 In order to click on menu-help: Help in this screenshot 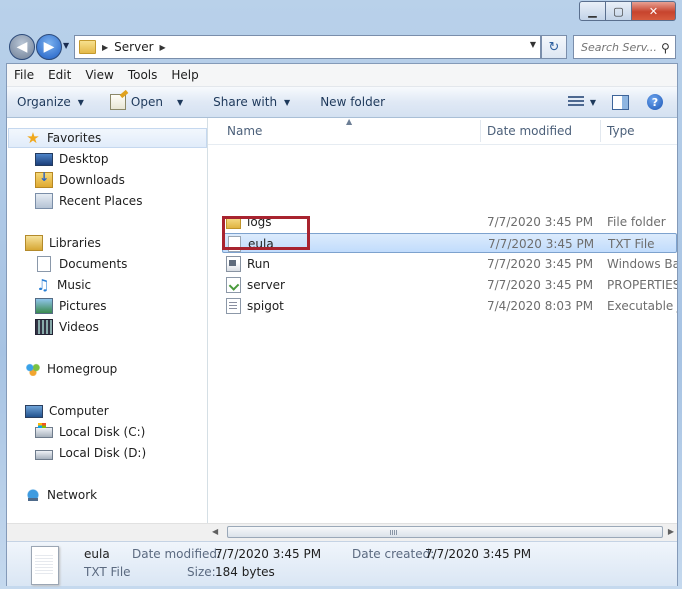, I will do `click(184, 75)`.